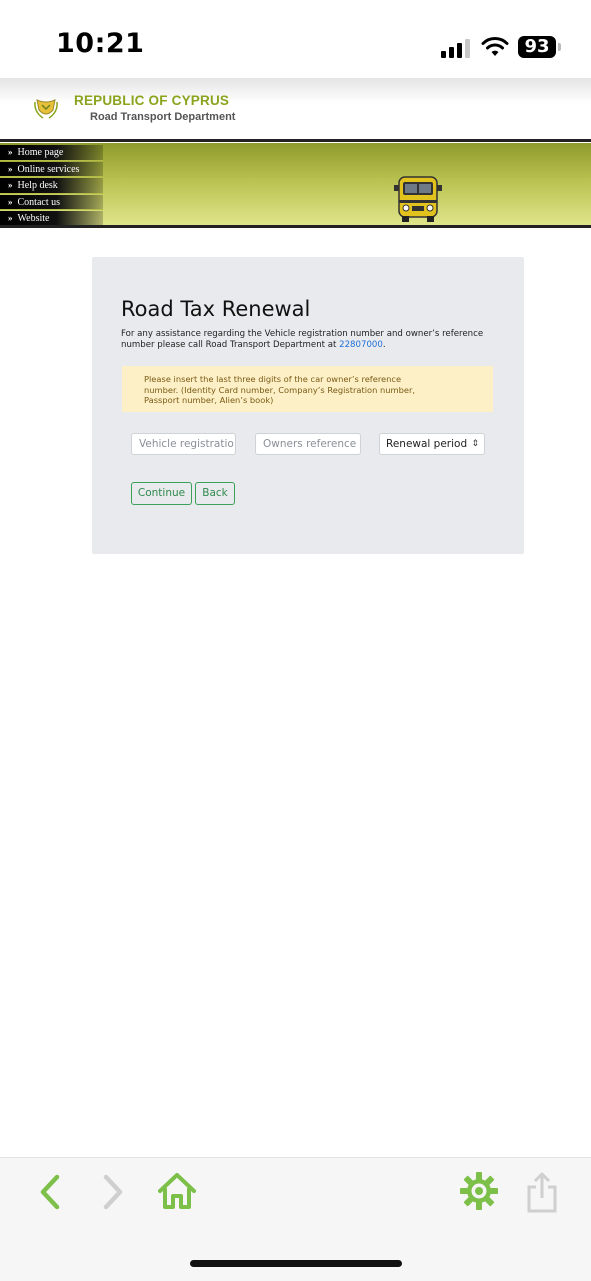  Describe the element at coordinates (40, 152) in the screenshot. I see `nav-item-label: Home page` at that location.